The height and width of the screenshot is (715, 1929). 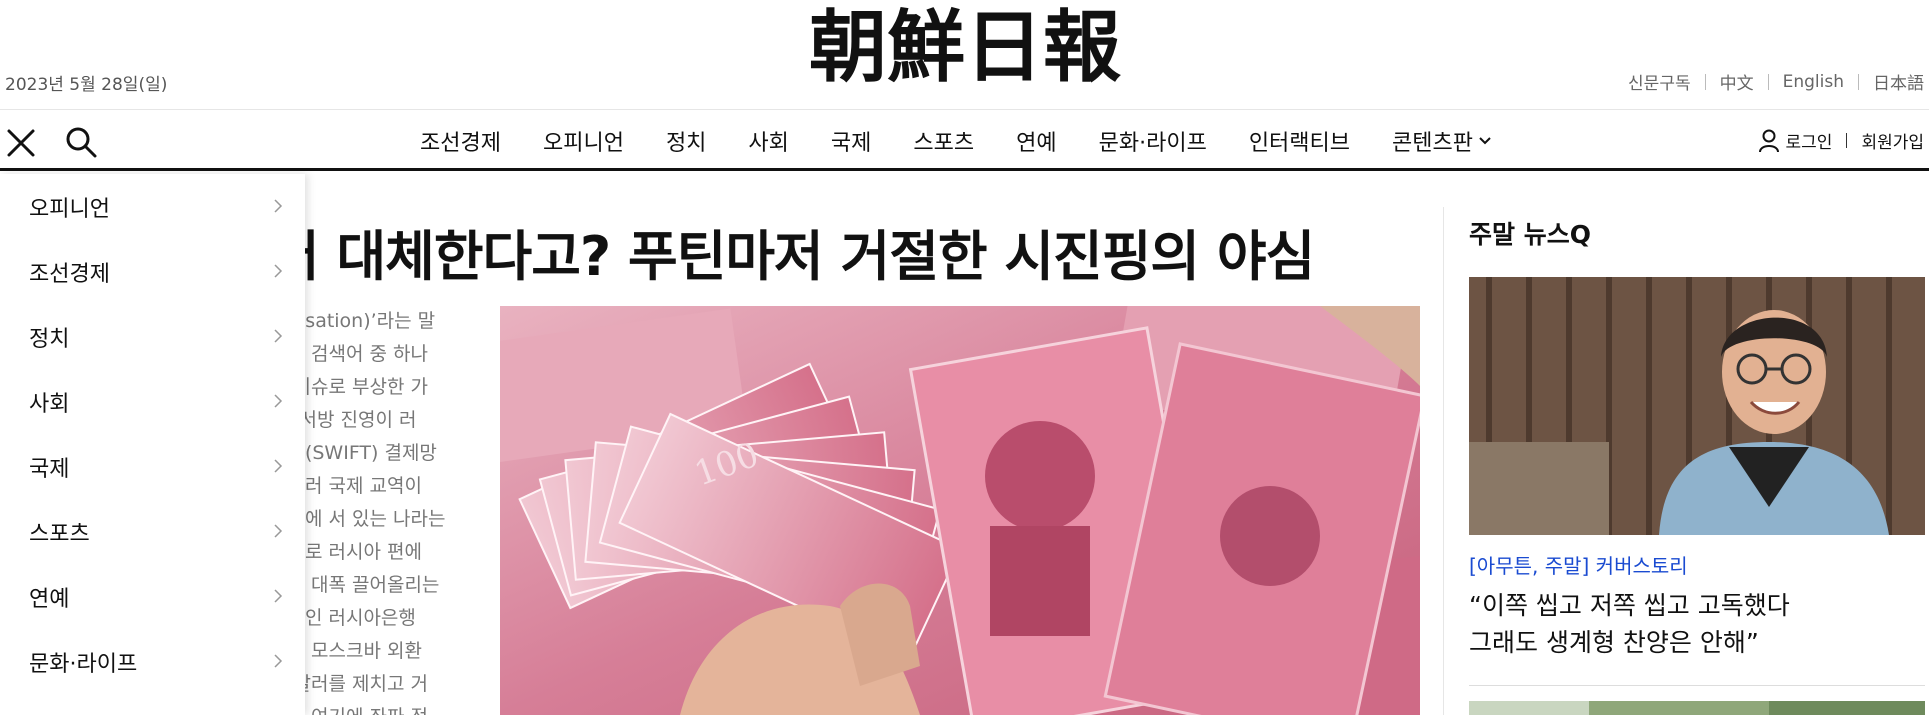 What do you see at coordinates (49, 339) in the screenshot?
I see `side-item-label: 정치` at bounding box center [49, 339].